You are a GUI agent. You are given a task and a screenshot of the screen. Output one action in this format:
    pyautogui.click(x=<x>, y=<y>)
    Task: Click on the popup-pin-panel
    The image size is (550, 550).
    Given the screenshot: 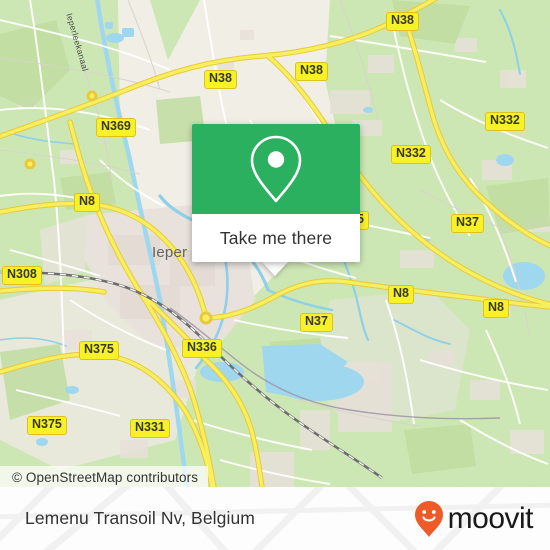 What is the action you would take?
    pyautogui.click(x=276, y=169)
    